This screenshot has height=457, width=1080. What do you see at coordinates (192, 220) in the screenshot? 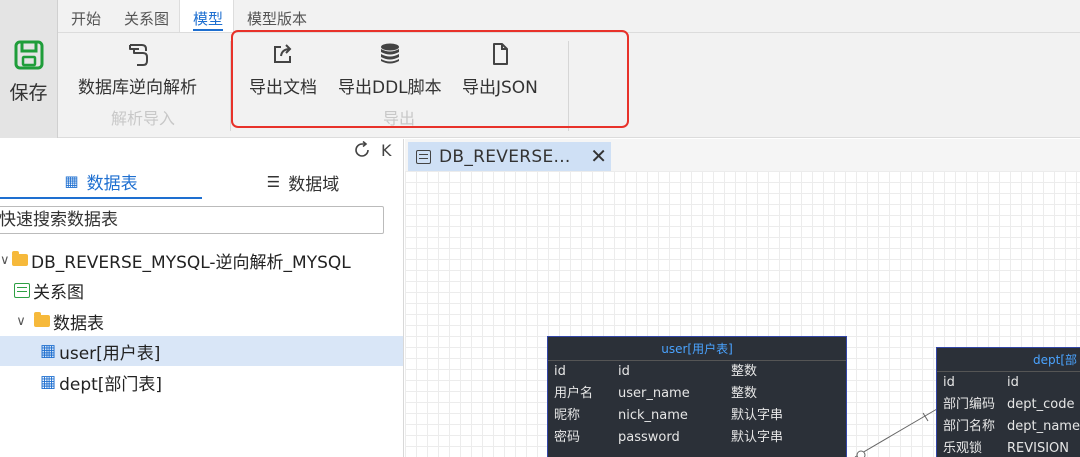
I see `table-search-input` at bounding box center [192, 220].